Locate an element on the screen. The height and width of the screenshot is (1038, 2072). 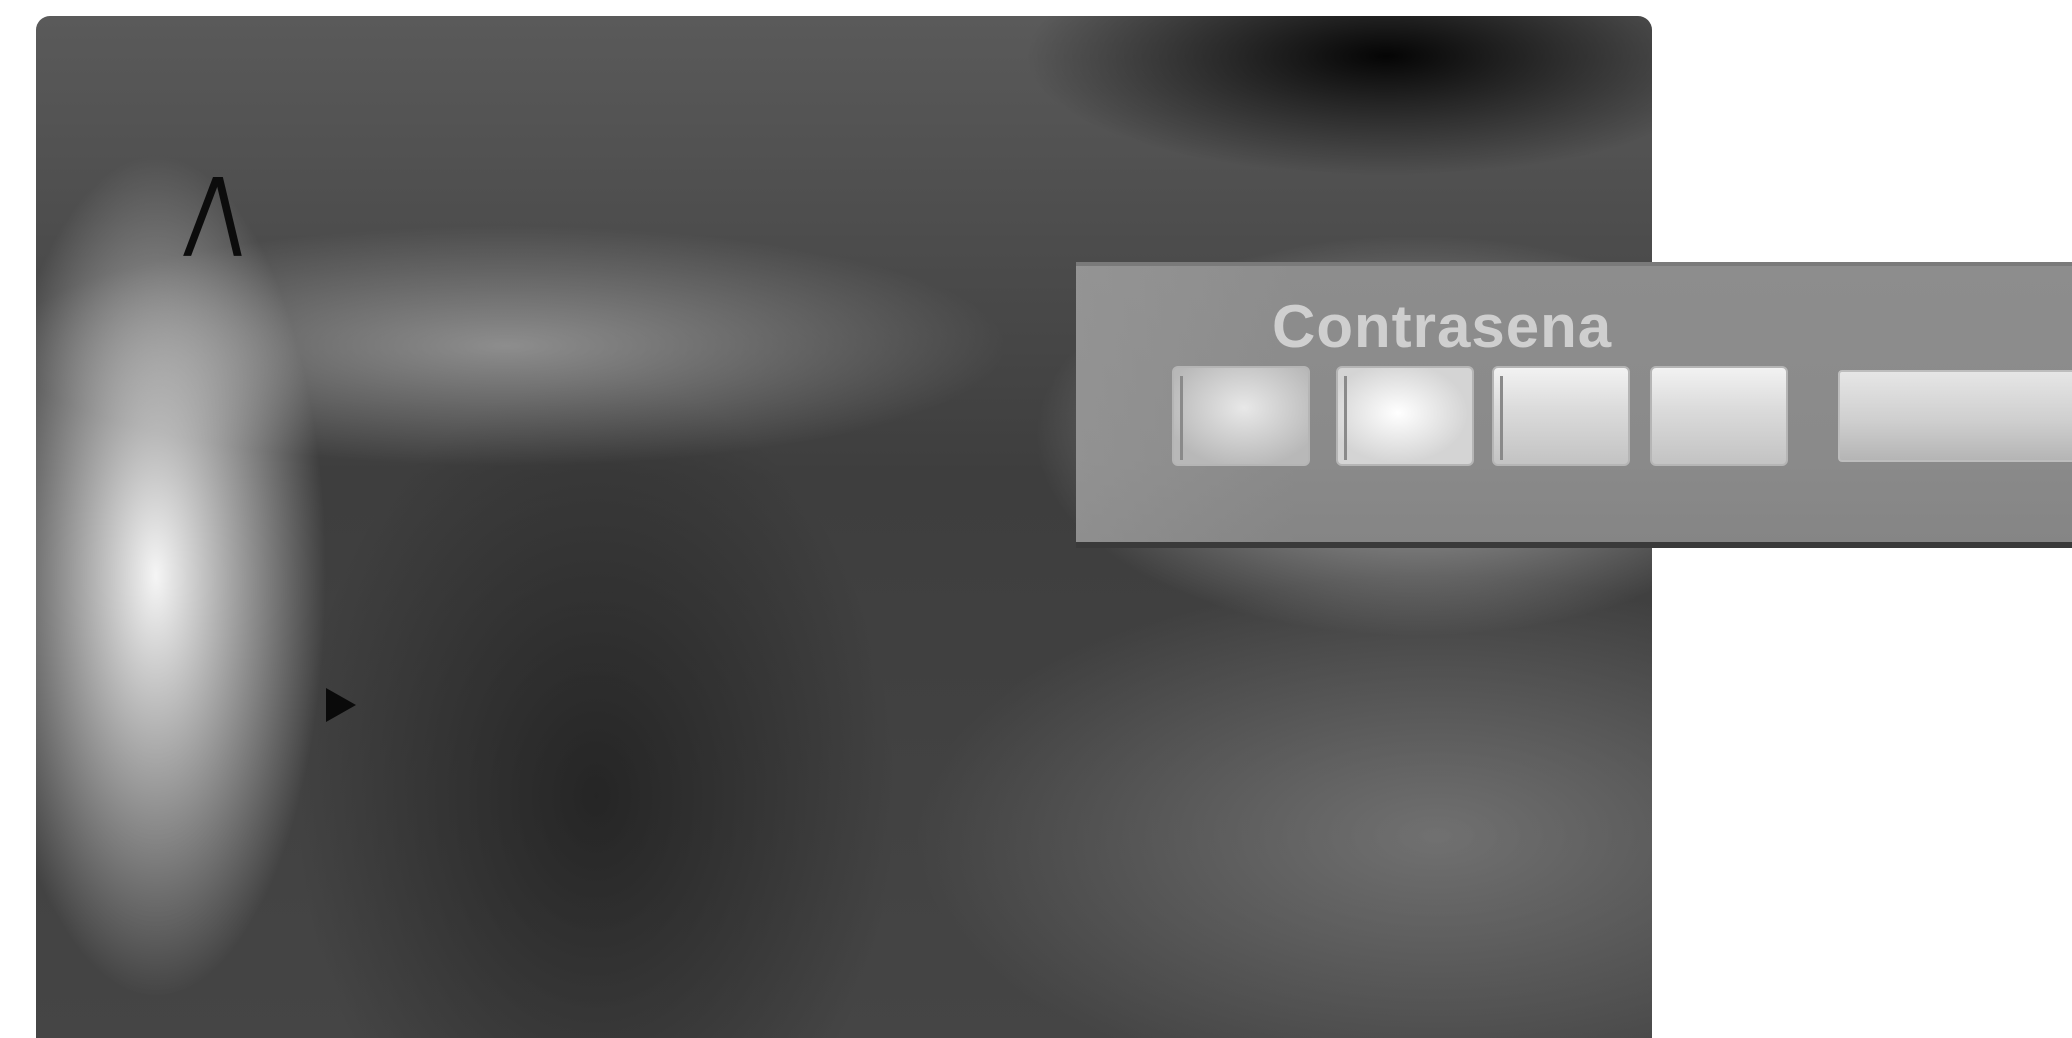
password-dialog: Contrasena is located at coordinates (1574, 402).